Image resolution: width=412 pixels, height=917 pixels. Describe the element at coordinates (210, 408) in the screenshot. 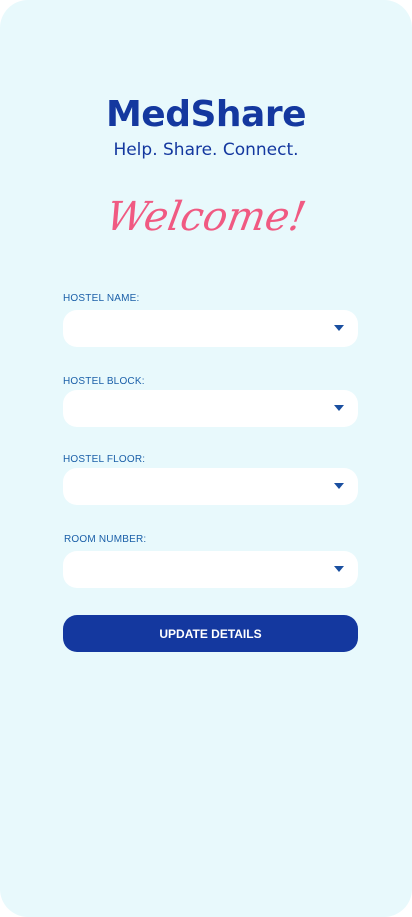

I see `hostel-block-select` at that location.